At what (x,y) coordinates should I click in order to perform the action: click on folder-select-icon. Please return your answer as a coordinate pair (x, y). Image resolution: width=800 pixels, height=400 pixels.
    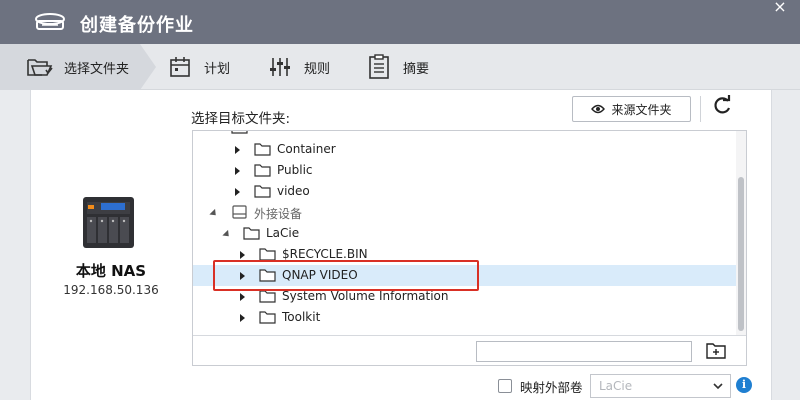
    Looking at the image, I should click on (40, 67).